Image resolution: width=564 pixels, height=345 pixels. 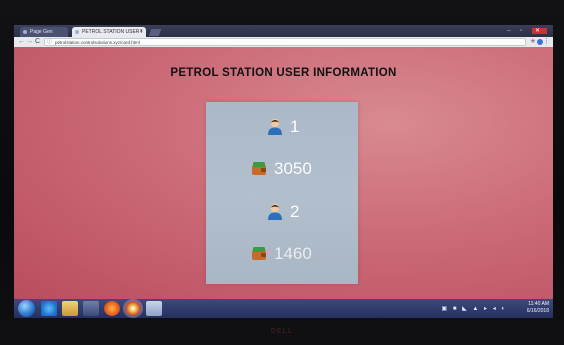 I want to click on minimize-maximize-icons: – ▫, so click(x=516, y=31).